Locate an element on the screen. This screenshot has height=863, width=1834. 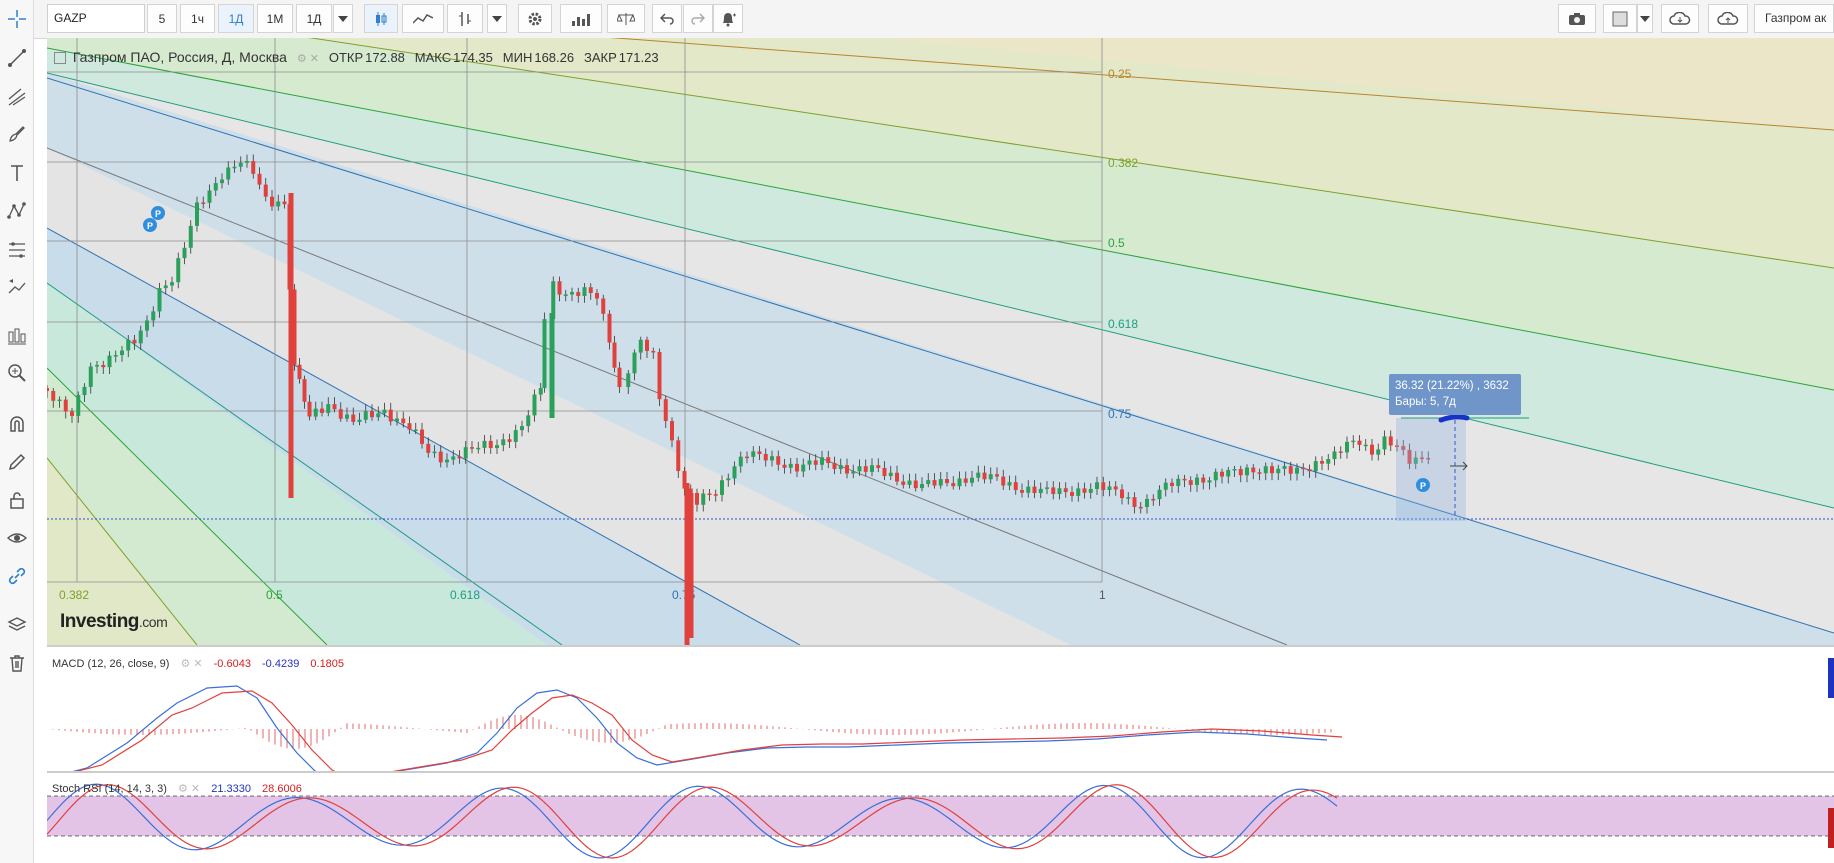
macd-value-2: -0.4239 is located at coordinates (281, 664).